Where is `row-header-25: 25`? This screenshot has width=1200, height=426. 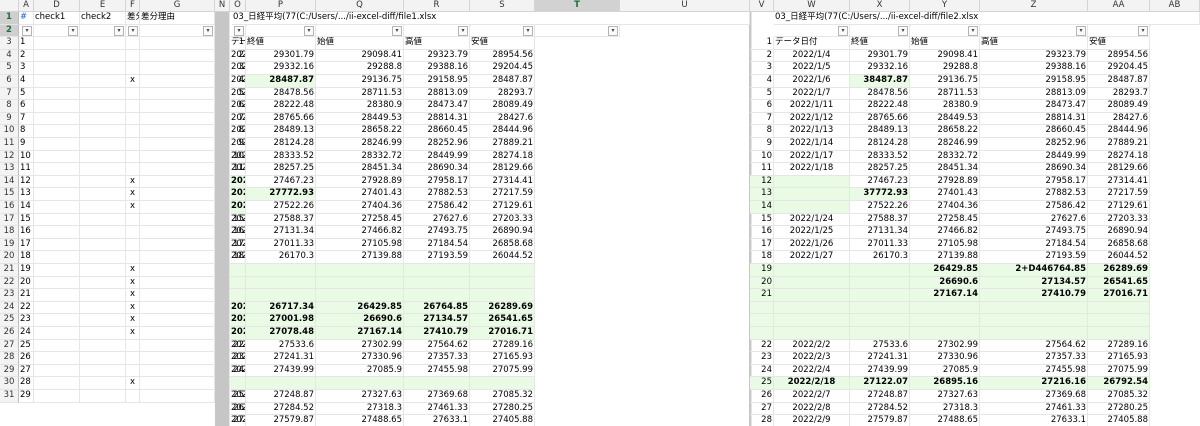
row-header-25: 25 is located at coordinates (9, 320).